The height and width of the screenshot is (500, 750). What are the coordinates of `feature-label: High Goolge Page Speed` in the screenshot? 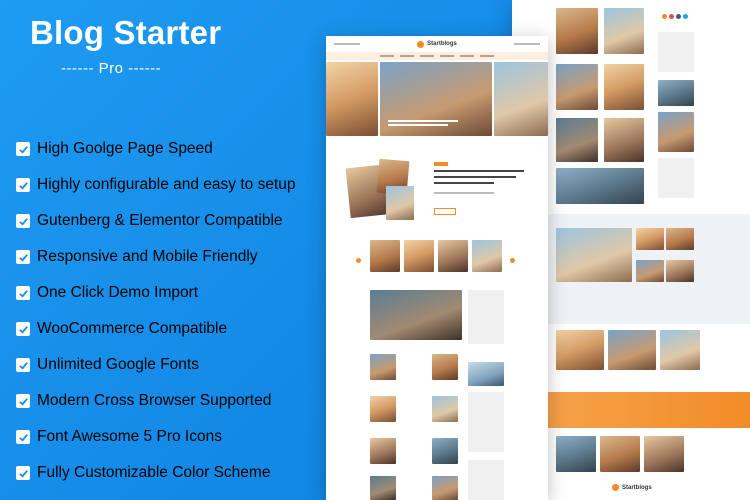 It's located at (125, 148).